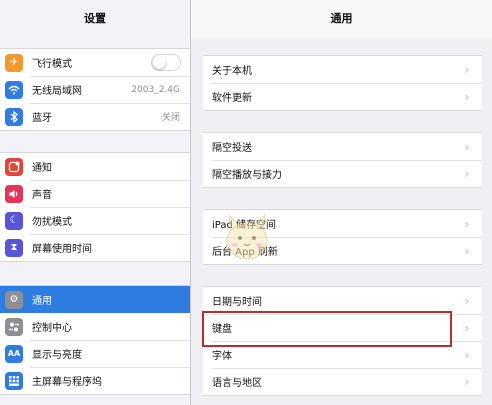  What do you see at coordinates (232, 148) in the screenshot?
I see `general-item-label: 隔空投送` at bounding box center [232, 148].